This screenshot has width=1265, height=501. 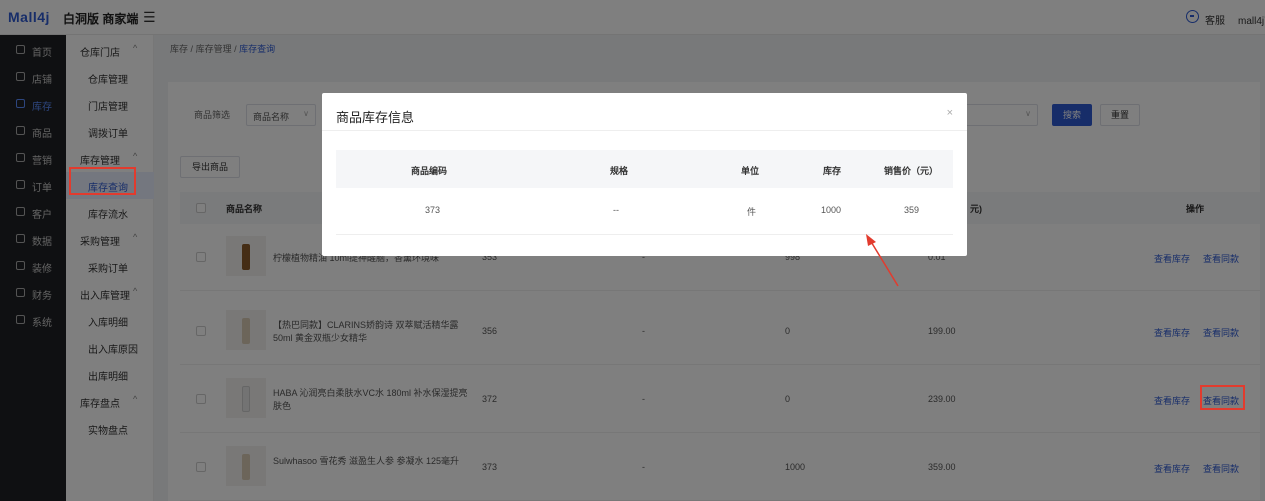 I want to click on annotation-highlight-view-same, so click(x=1222, y=397).